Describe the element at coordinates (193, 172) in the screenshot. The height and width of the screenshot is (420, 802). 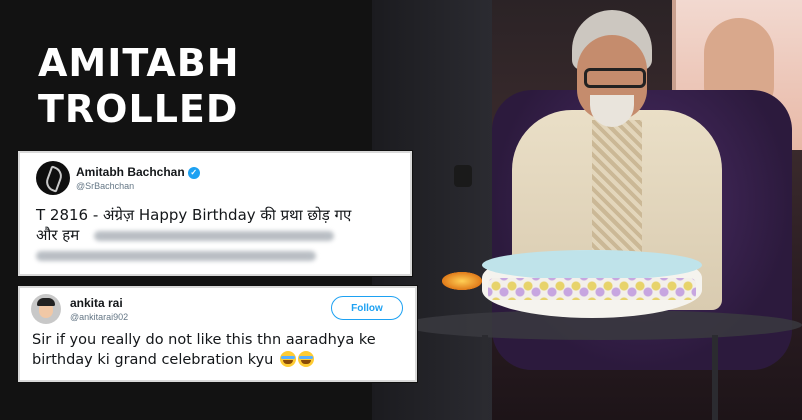
I see `verified-badge-icon: ✓` at that location.